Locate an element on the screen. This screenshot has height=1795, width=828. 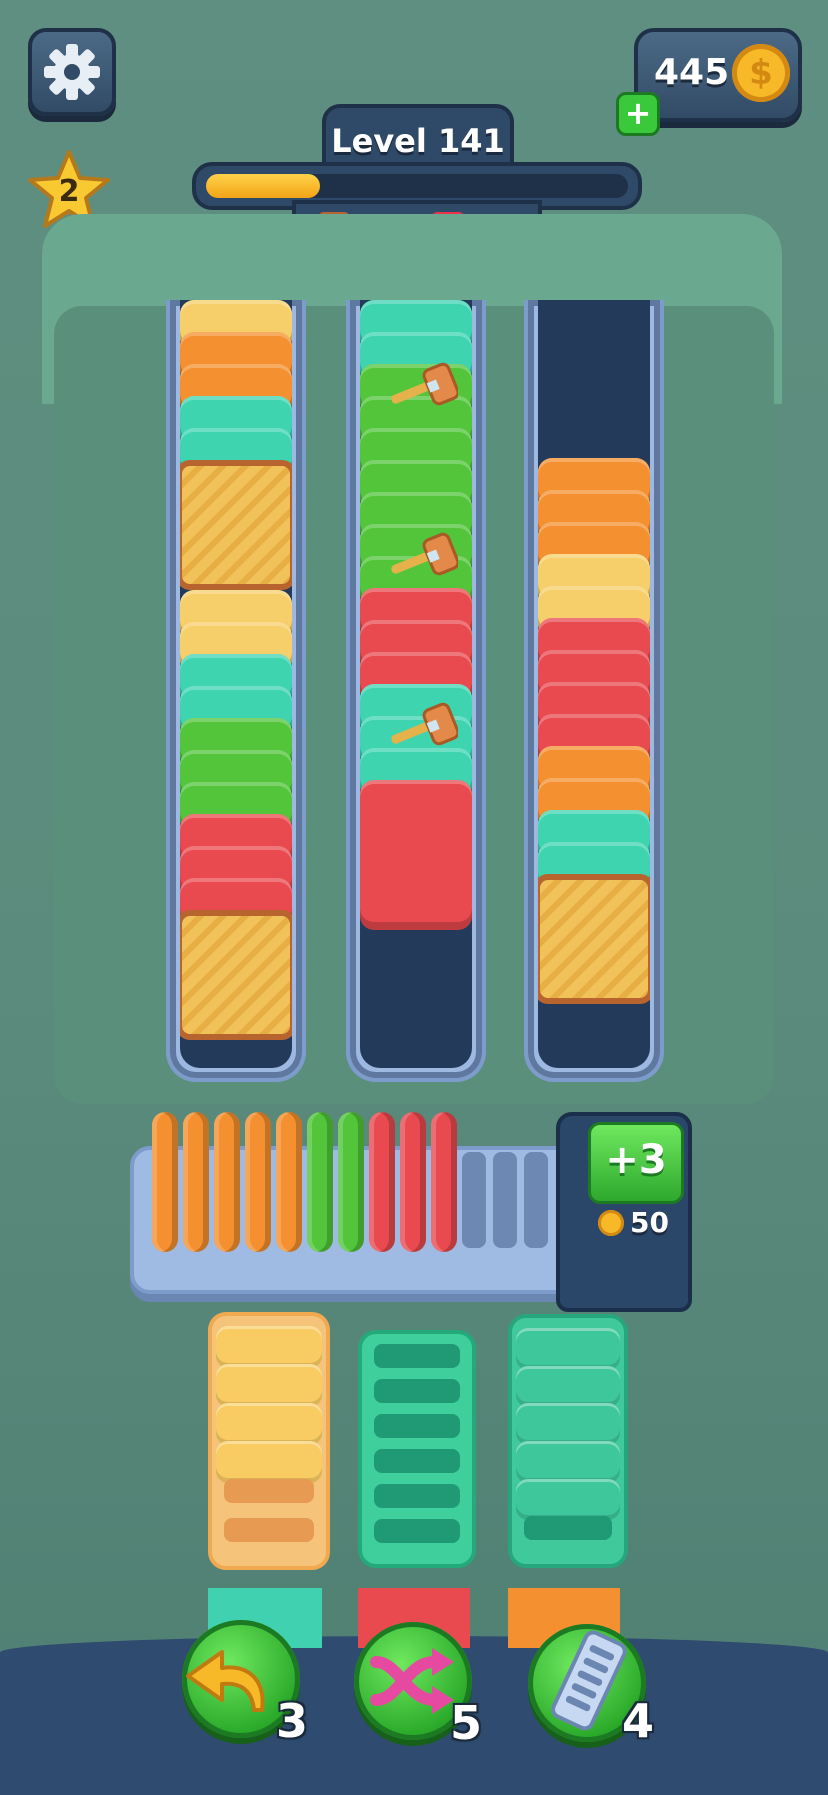
gear-icon is located at coordinates (72, 72).